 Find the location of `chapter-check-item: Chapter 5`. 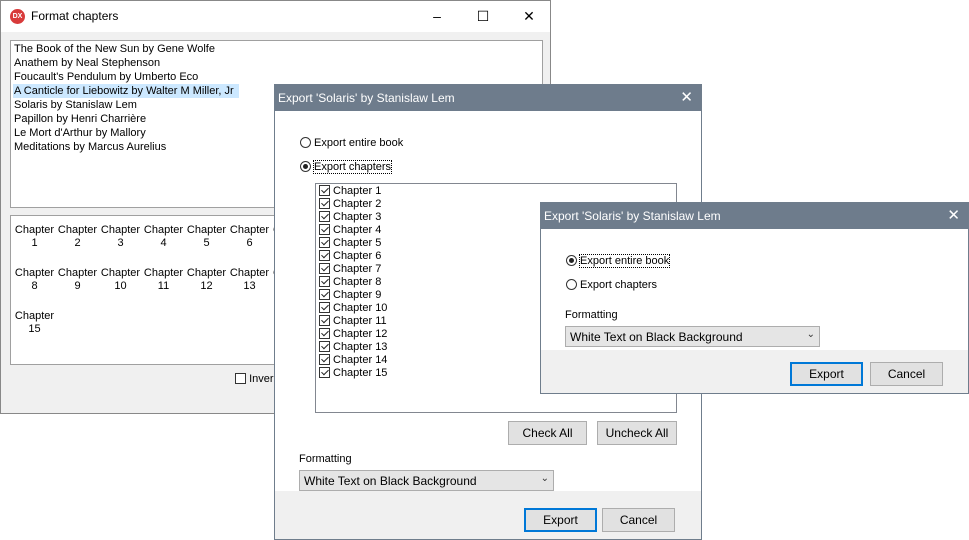

chapter-check-item: Chapter 5 is located at coordinates (350, 243).